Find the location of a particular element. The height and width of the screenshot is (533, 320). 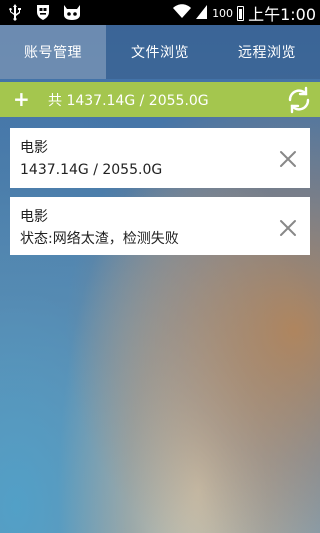

account-status: 状态:网络太渣，检测失败 is located at coordinates (99, 239).